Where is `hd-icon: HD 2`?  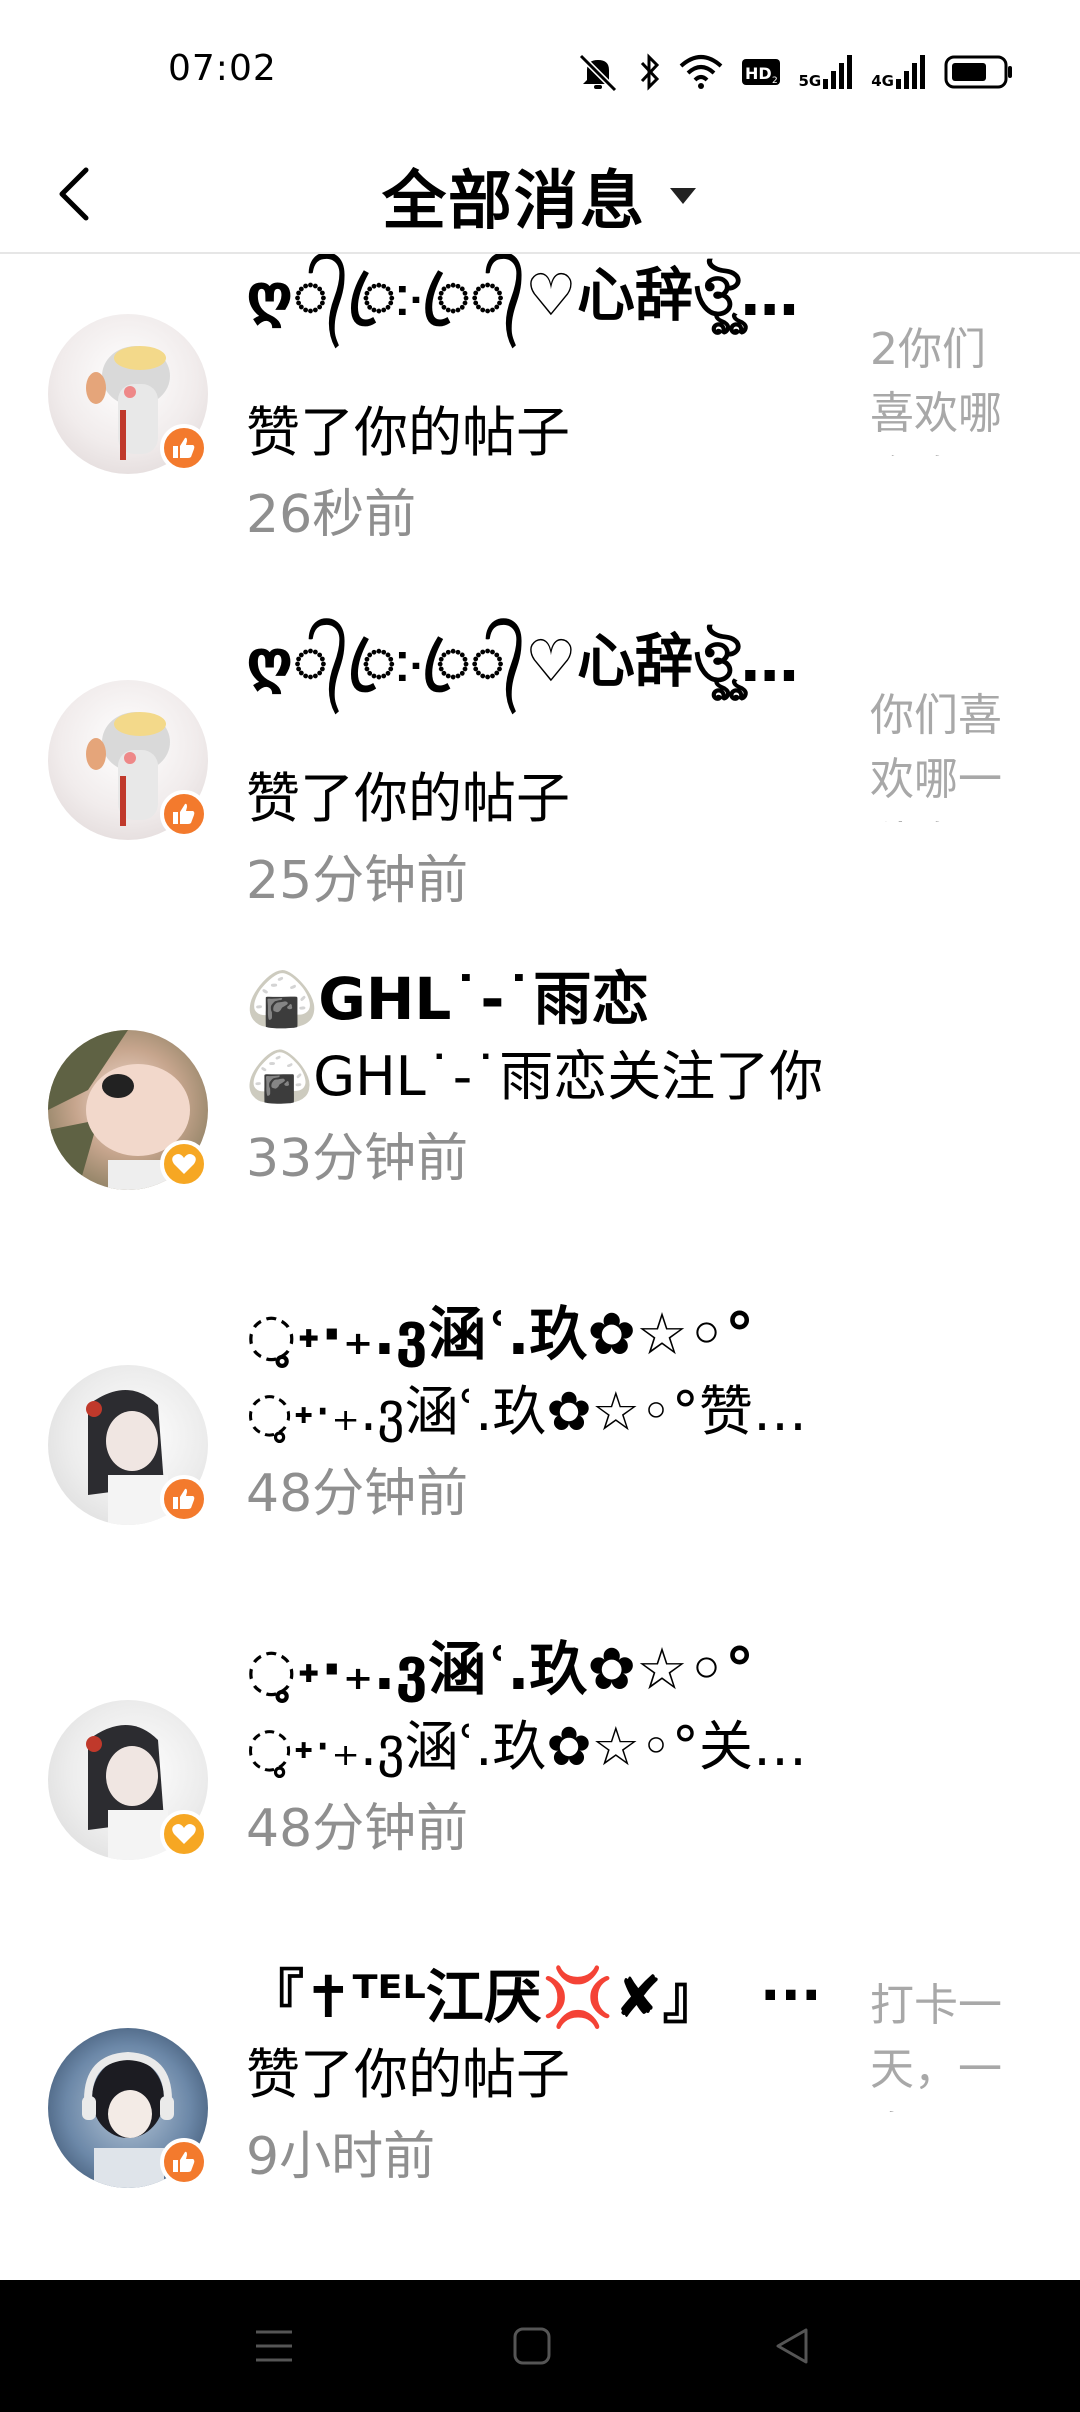
hd-icon: HD 2 is located at coordinates (761, 72).